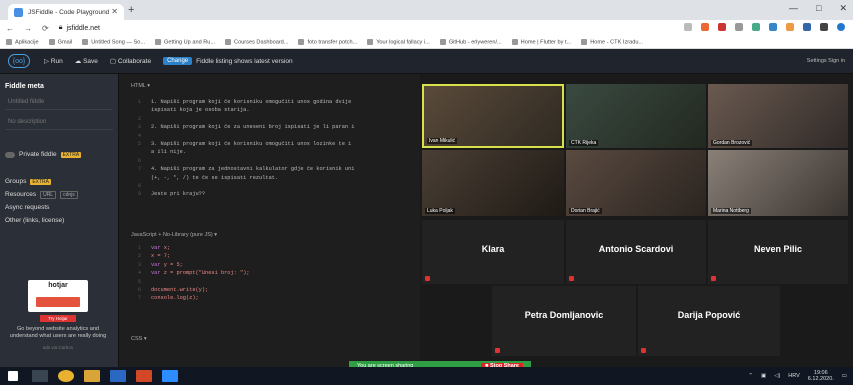 The image size is (853, 385). What do you see at coordinates (66, 376) in the screenshot?
I see `chrome-icon` at bounding box center [66, 376].